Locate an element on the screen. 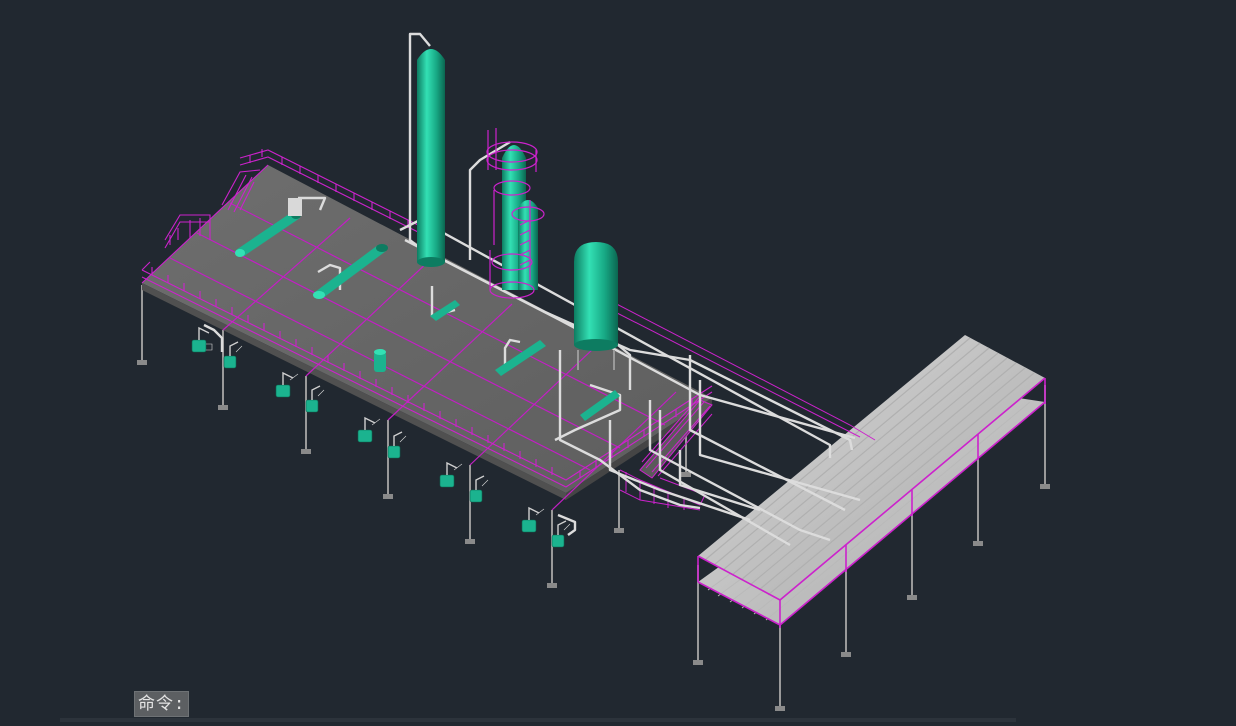  column-with-platforms is located at coordinates (515, 213).